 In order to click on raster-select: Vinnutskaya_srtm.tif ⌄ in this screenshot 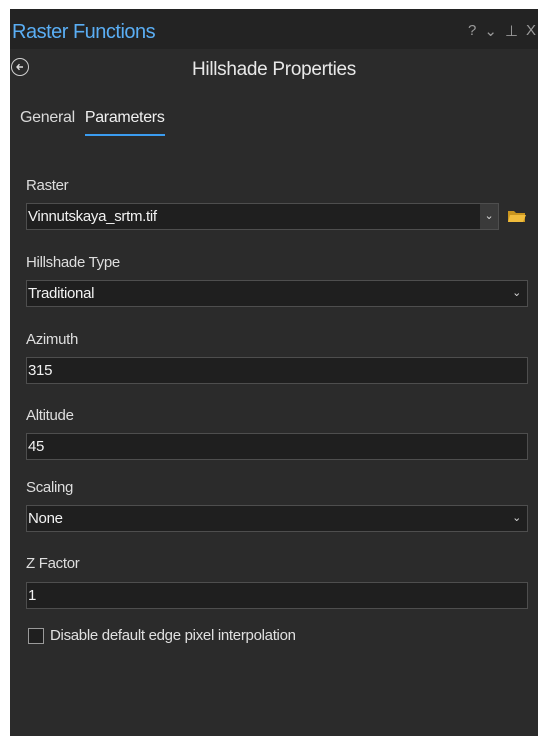, I will do `click(262, 216)`.